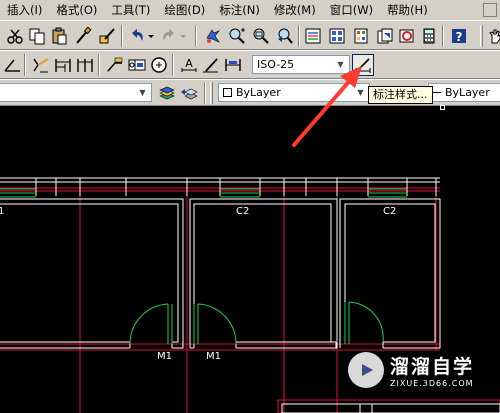 The height and width of the screenshot is (413, 500). What do you see at coordinates (240, 193) in the screenshot?
I see `window-c2-middle` at bounding box center [240, 193].